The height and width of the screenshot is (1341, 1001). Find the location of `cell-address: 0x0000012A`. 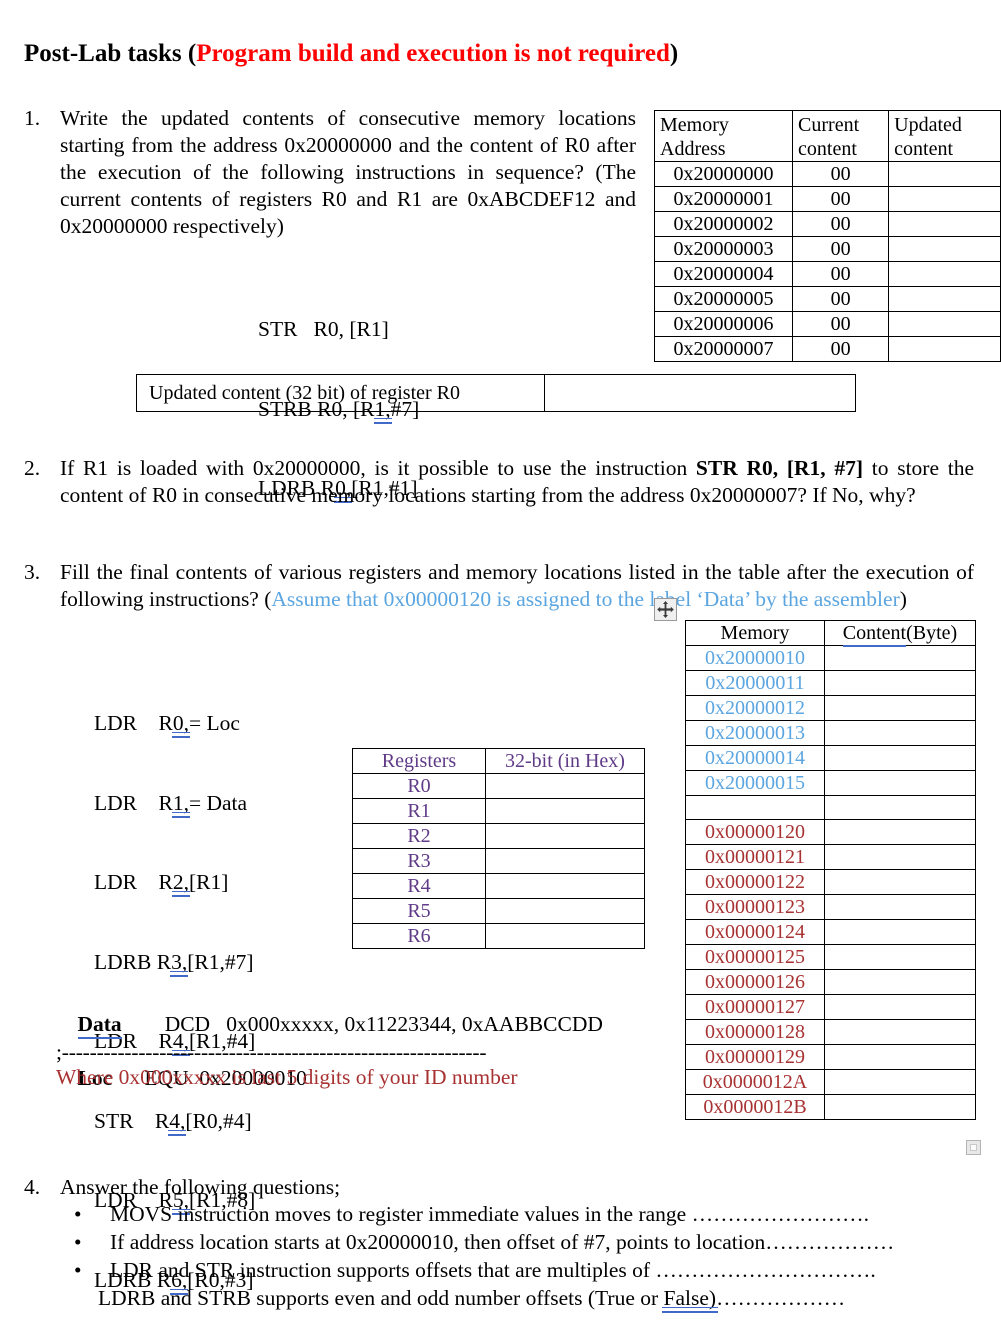

cell-address: 0x0000012A is located at coordinates (755, 1082).